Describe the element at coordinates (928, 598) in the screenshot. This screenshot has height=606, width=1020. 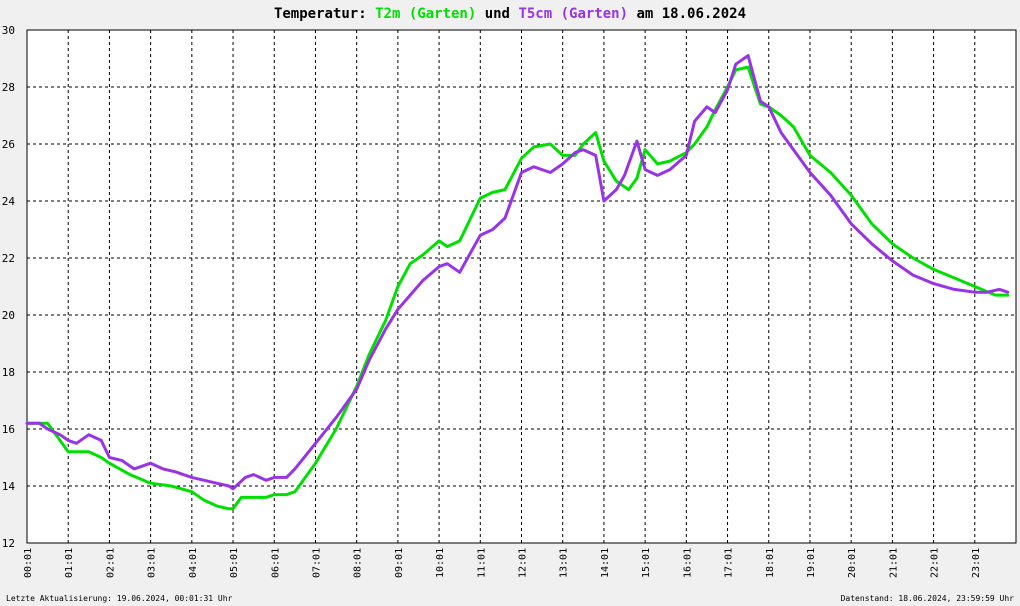
I see `footer-data-status: Datenstand: 18.06.2024, 23:59:59 Uhr` at that location.